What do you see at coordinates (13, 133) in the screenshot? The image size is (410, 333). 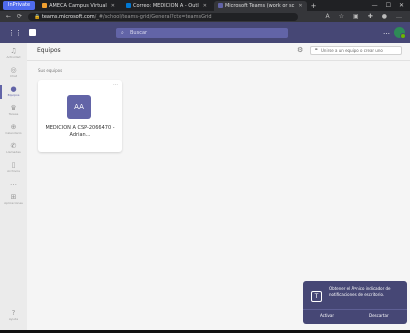 I see `rail-label: Calendario` at bounding box center [13, 133].